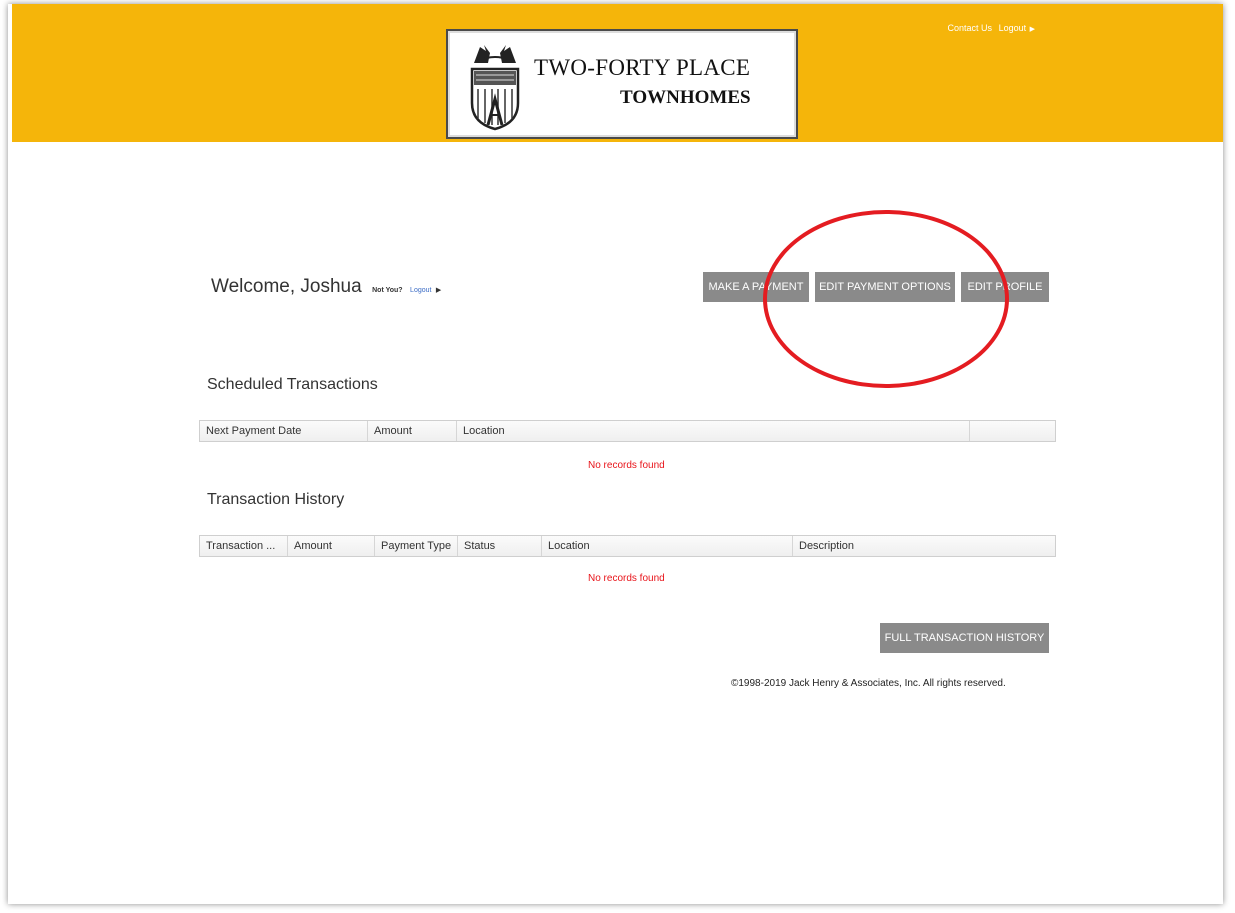 The height and width of the screenshot is (913, 1235). What do you see at coordinates (642, 67) in the screenshot?
I see `logo-title: TWO-FORTY PLACE` at bounding box center [642, 67].